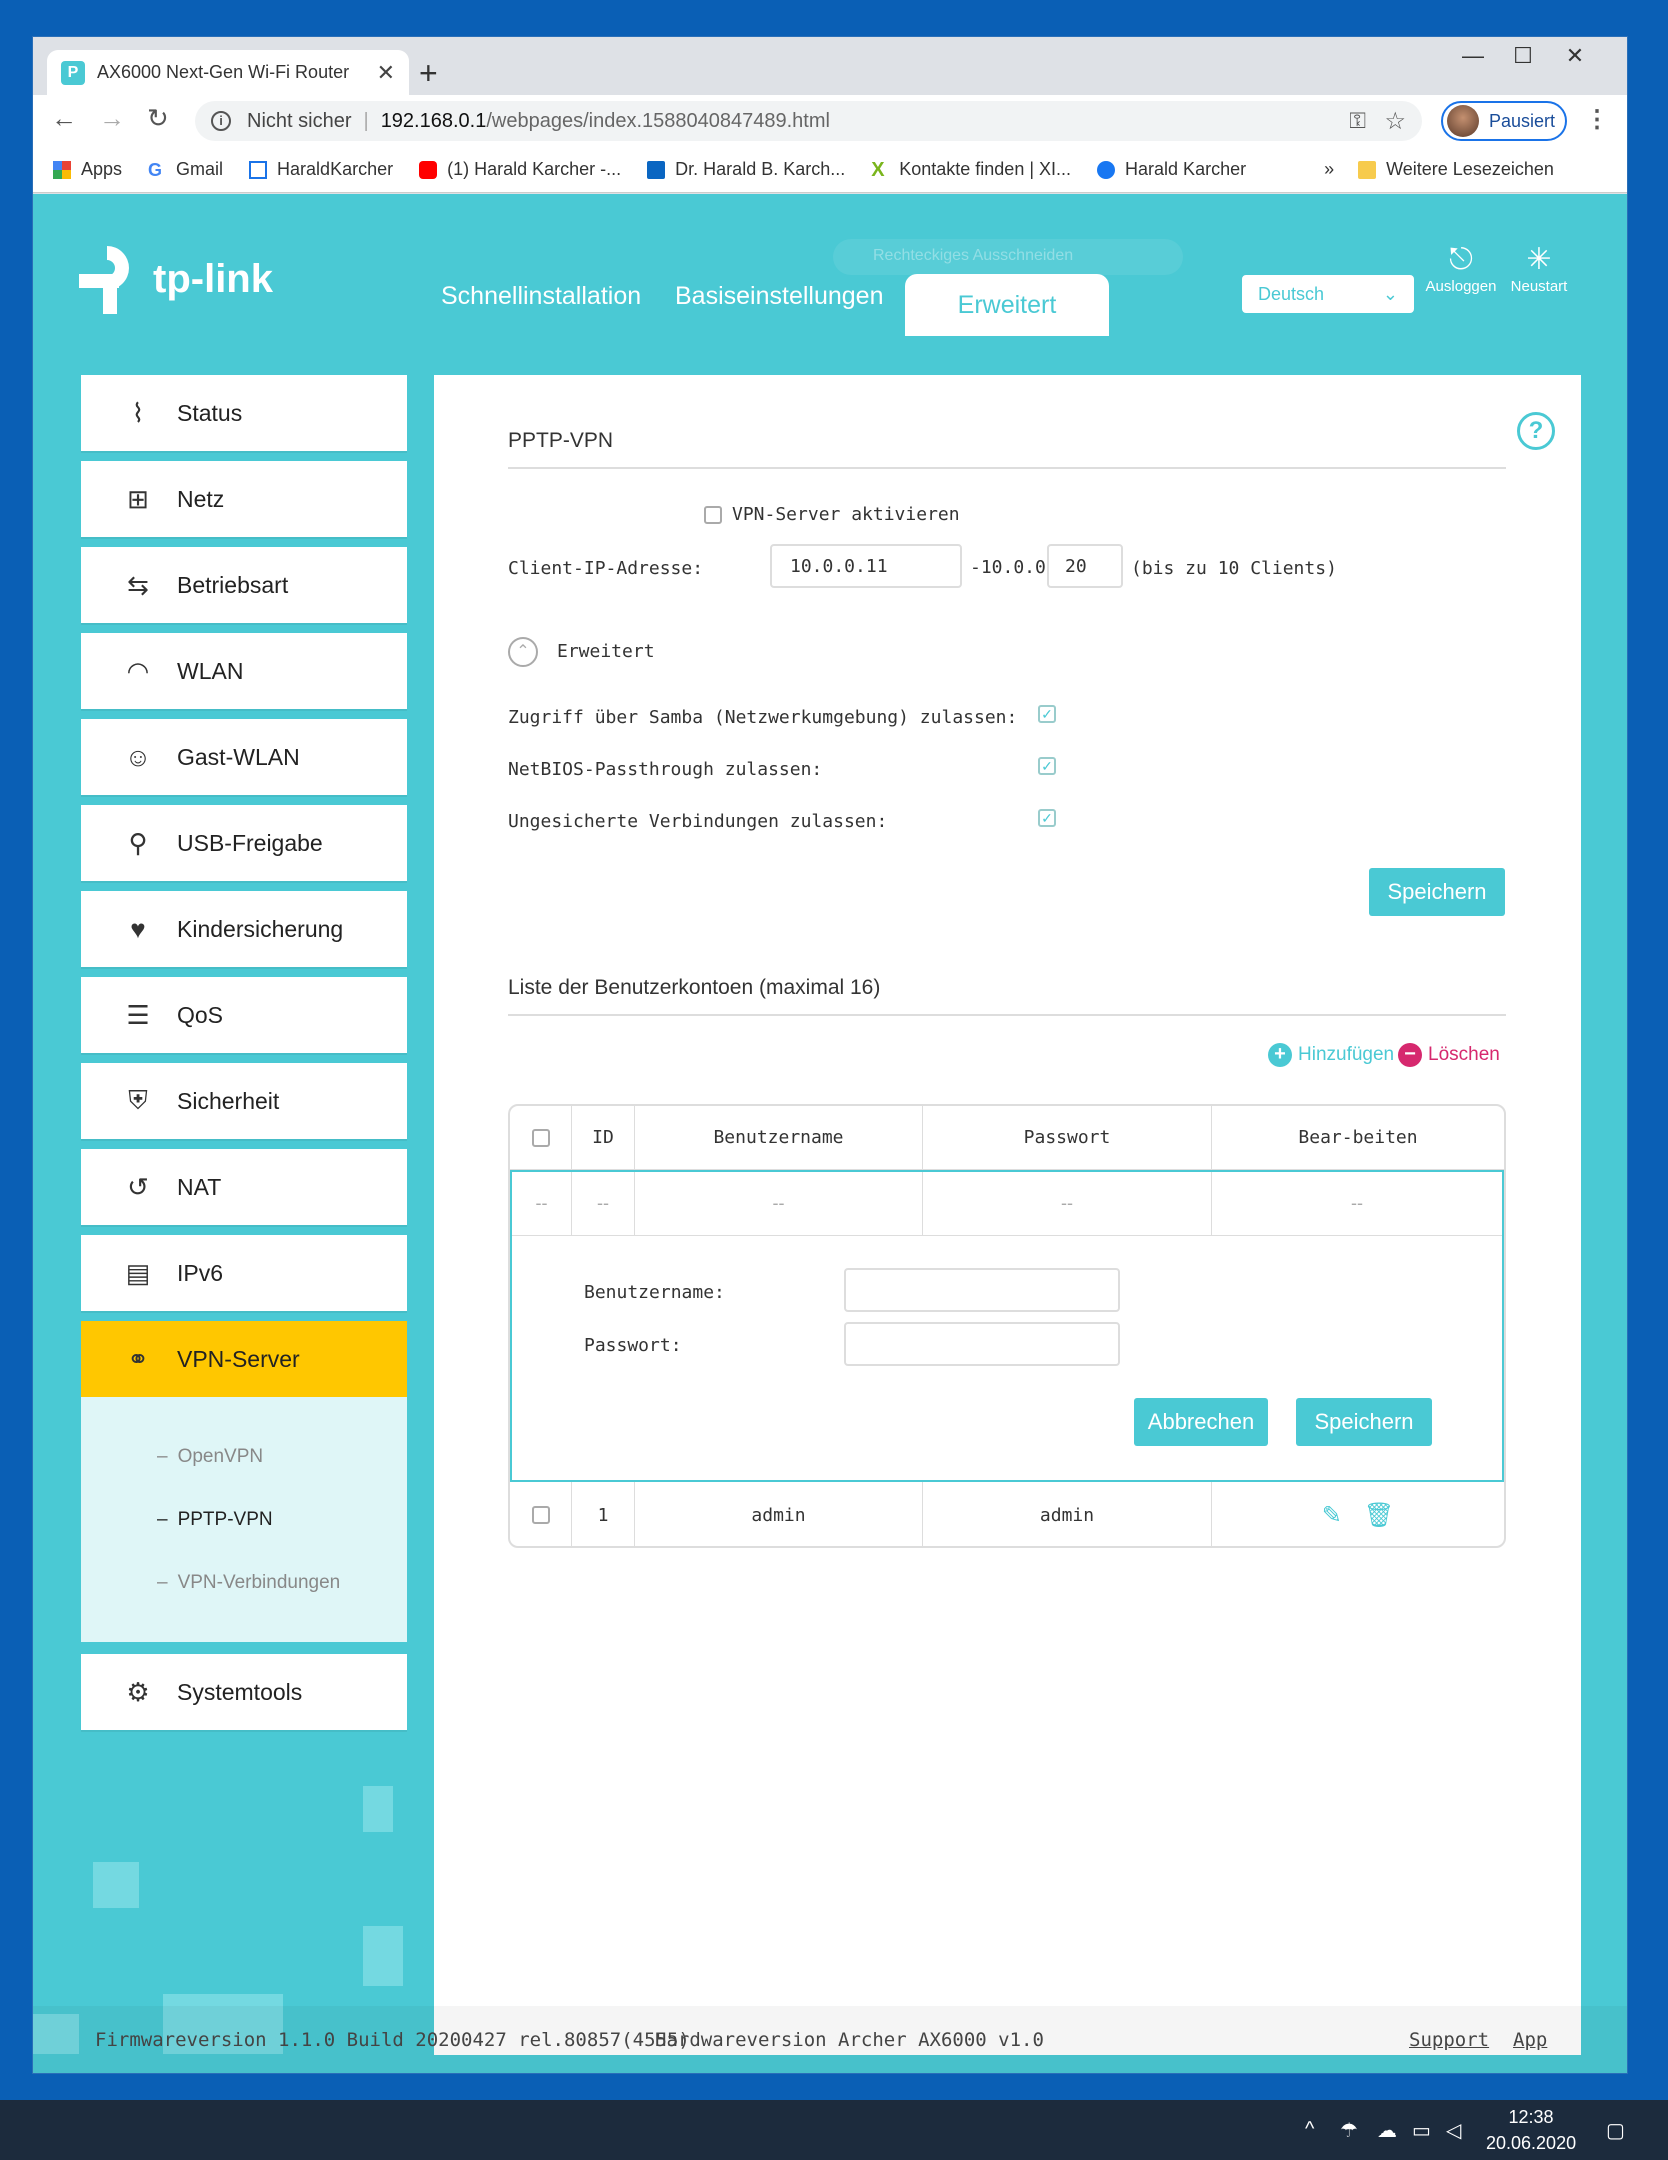 This screenshot has width=1668, height=2160. What do you see at coordinates (138, 756) in the screenshot?
I see `guests-icon: ☺` at bounding box center [138, 756].